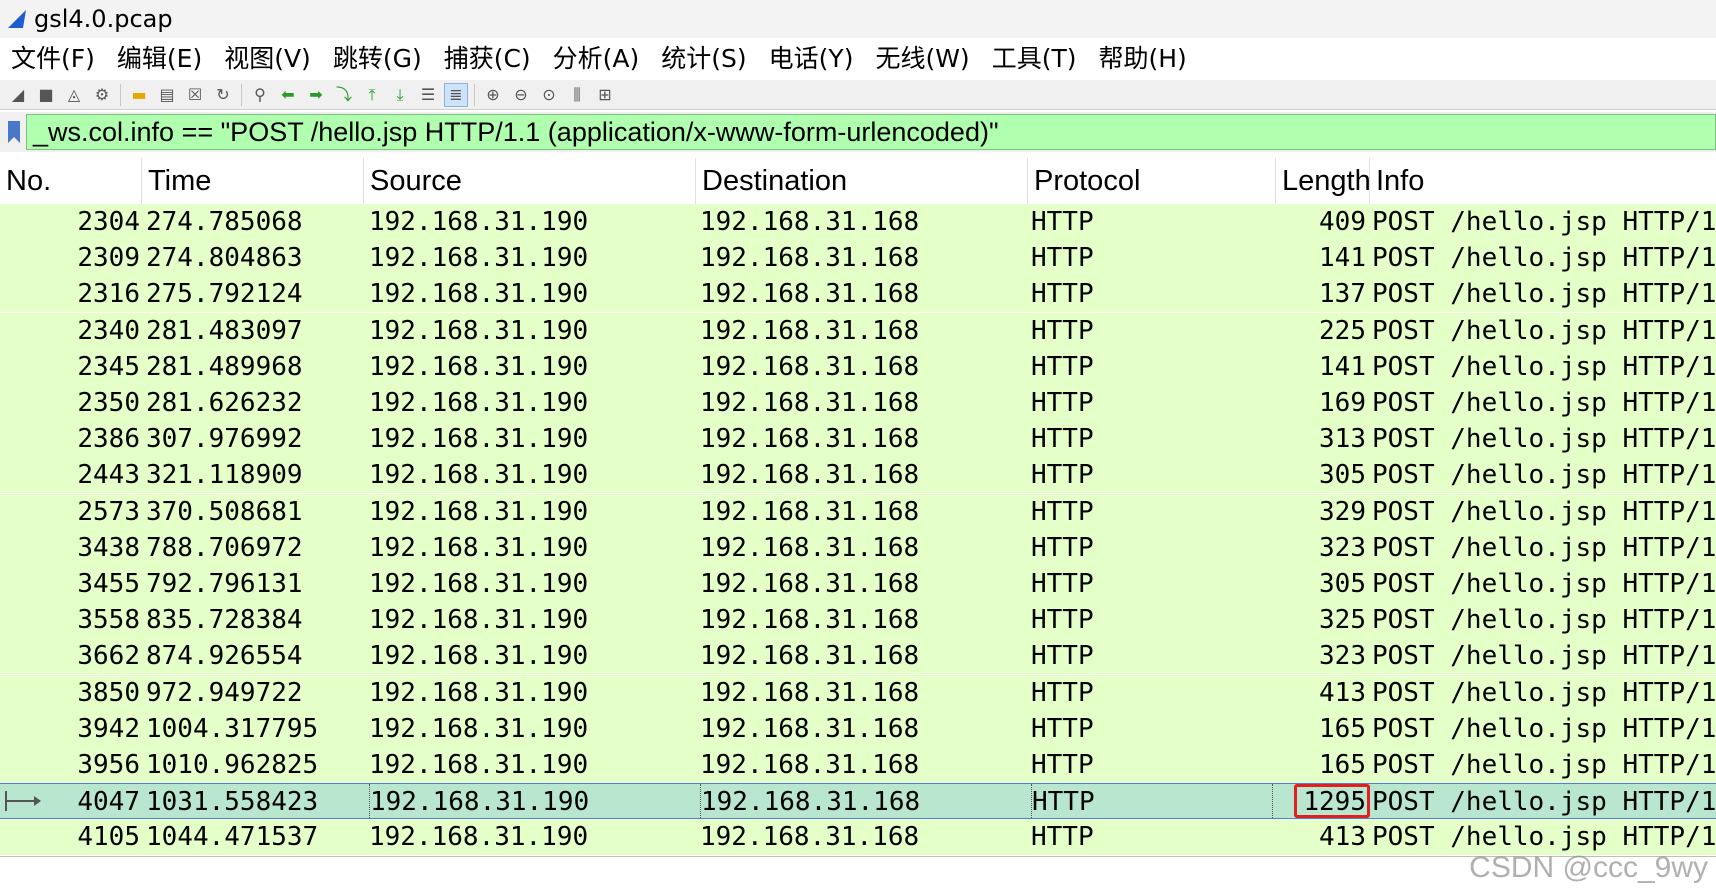 The height and width of the screenshot is (892, 1716). I want to click on go-first-icon: ⤒, so click(372, 95).